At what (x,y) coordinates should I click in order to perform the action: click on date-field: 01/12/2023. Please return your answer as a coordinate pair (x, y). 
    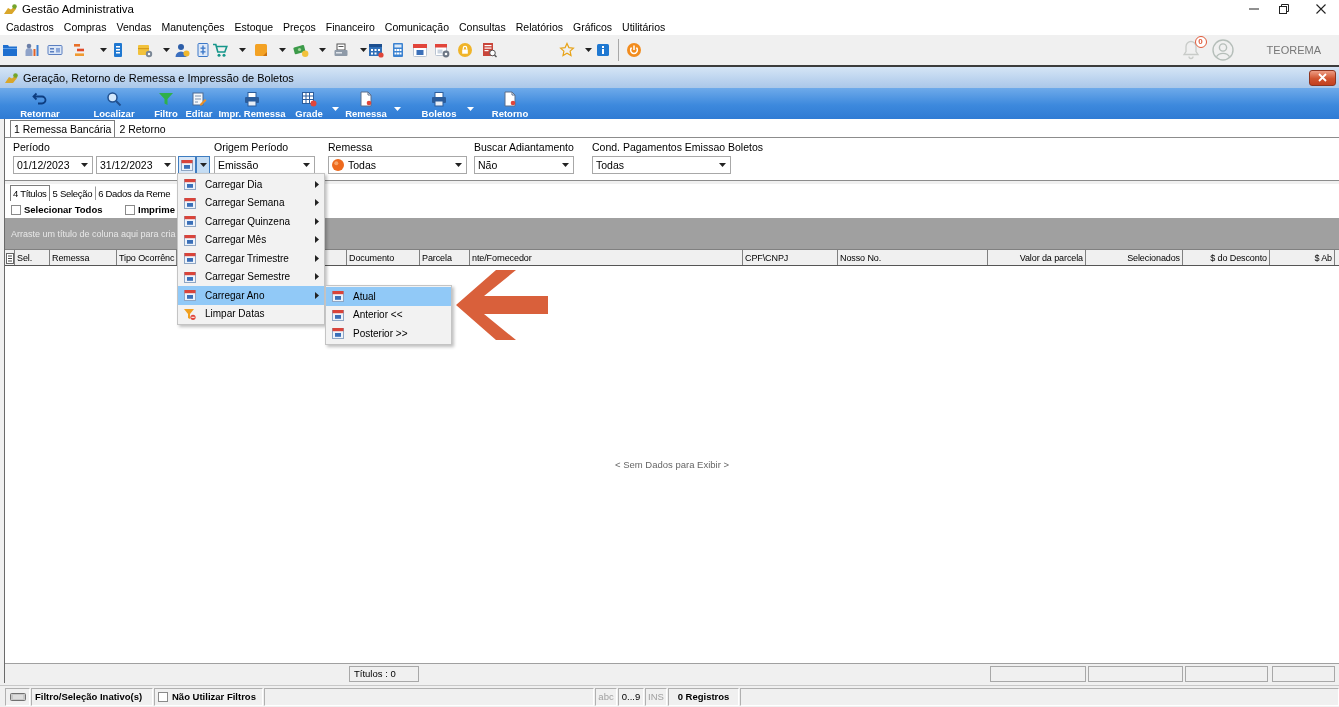
    Looking at the image, I should click on (53, 165).